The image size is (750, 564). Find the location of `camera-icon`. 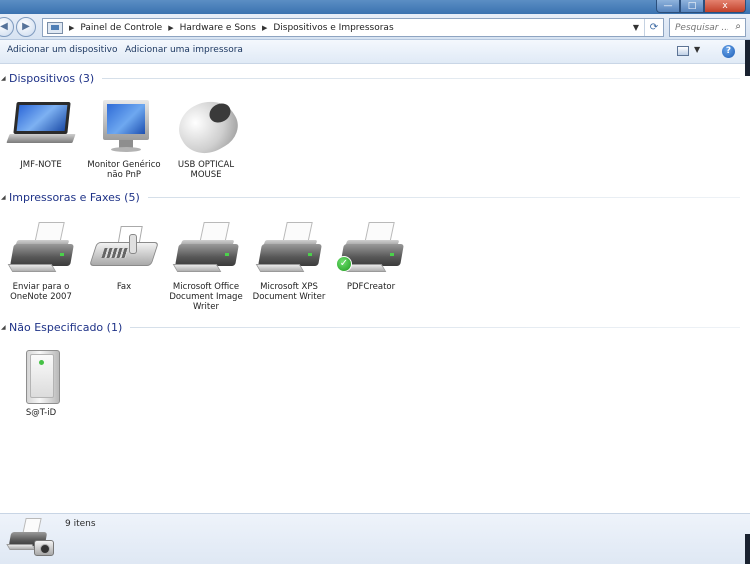

camera-icon is located at coordinates (44, 548).